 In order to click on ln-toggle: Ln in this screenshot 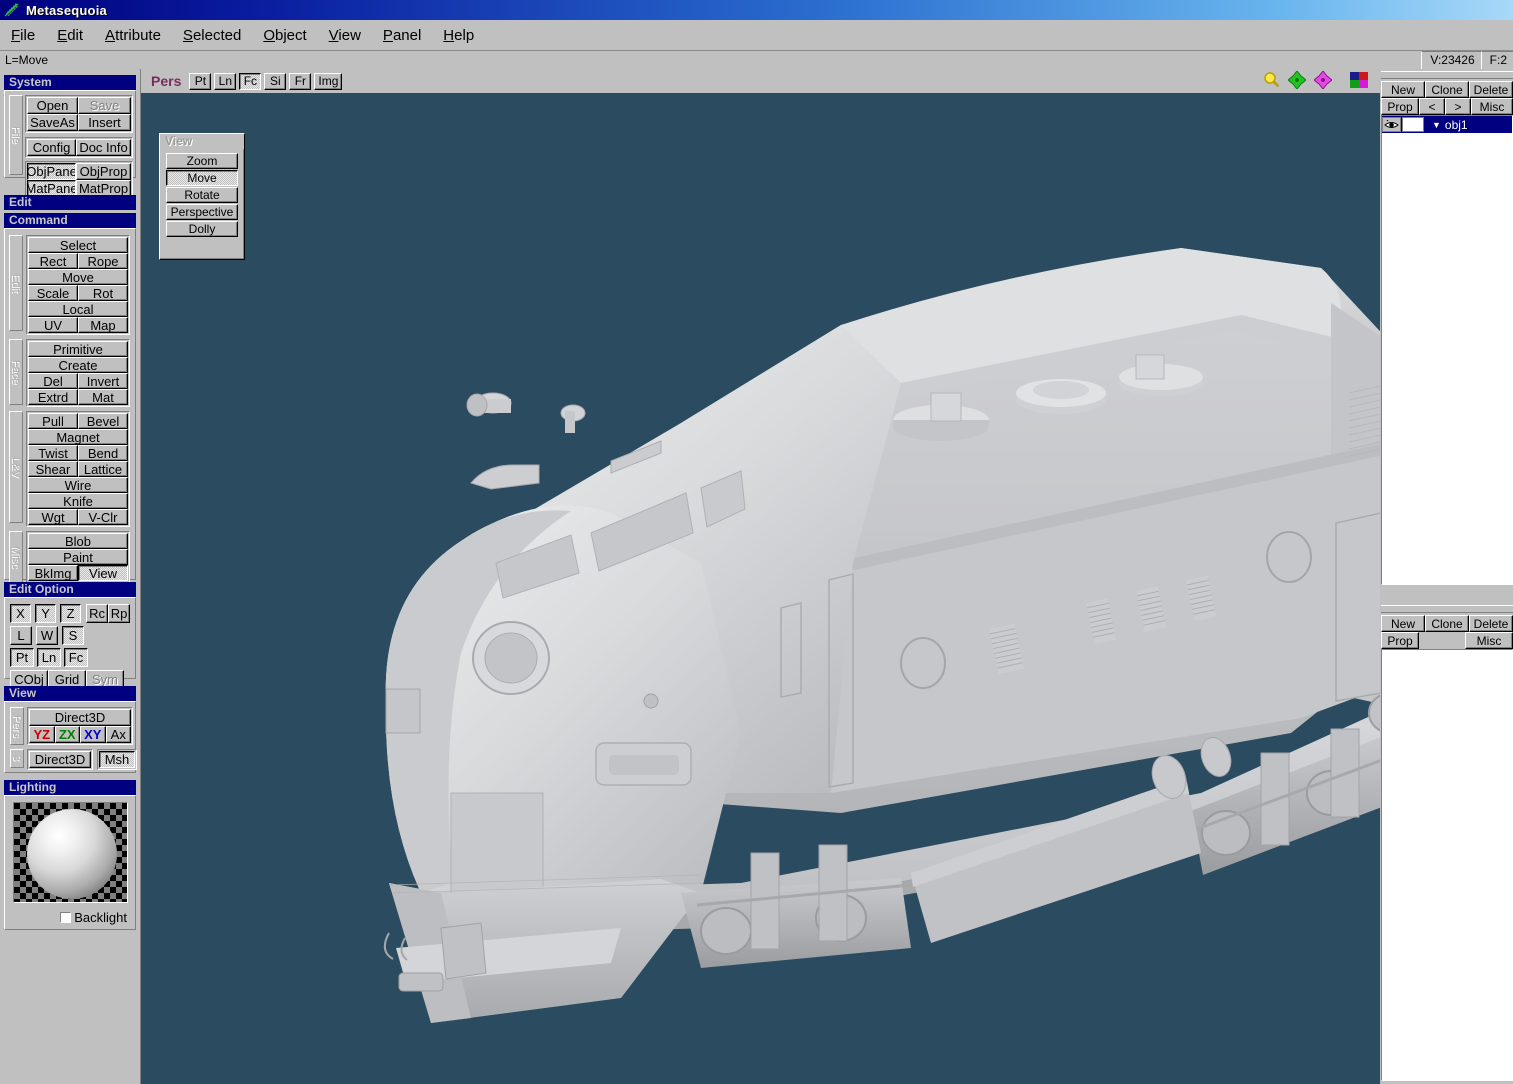, I will do `click(49, 657)`.